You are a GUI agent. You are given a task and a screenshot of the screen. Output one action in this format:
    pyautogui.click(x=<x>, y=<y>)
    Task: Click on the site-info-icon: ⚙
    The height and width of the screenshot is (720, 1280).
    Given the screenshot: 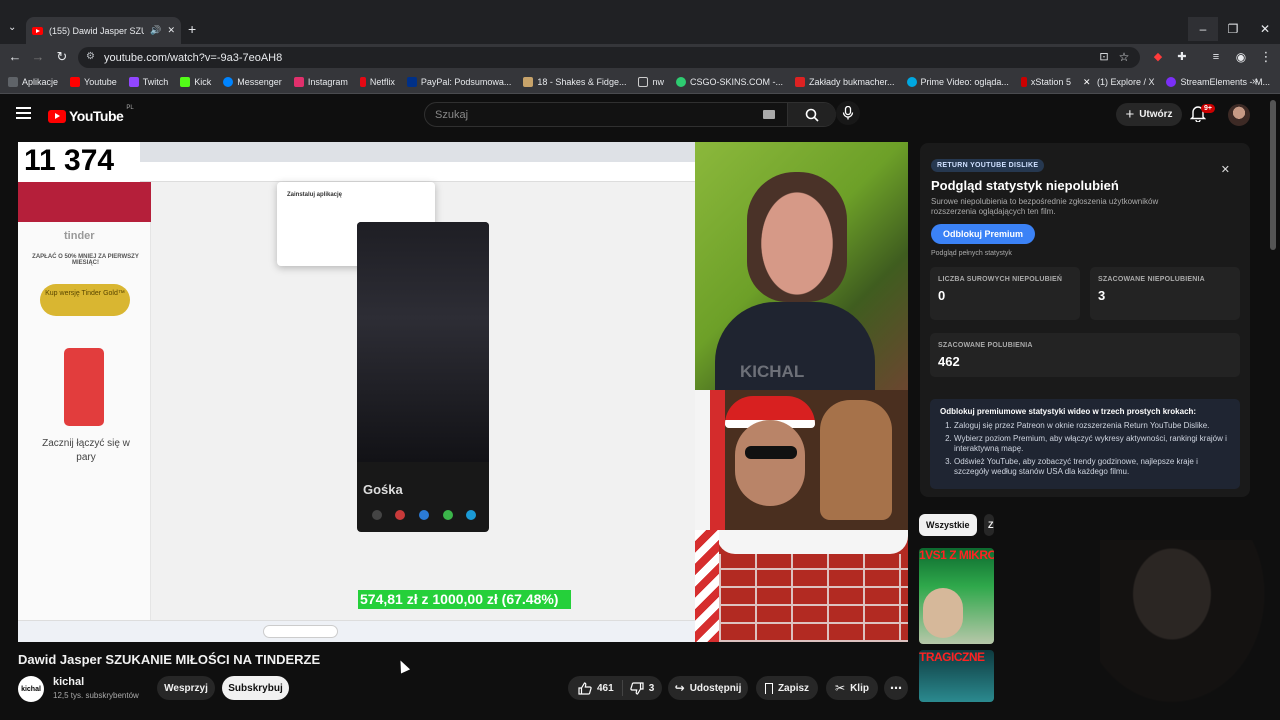 What is the action you would take?
    pyautogui.click(x=90, y=56)
    